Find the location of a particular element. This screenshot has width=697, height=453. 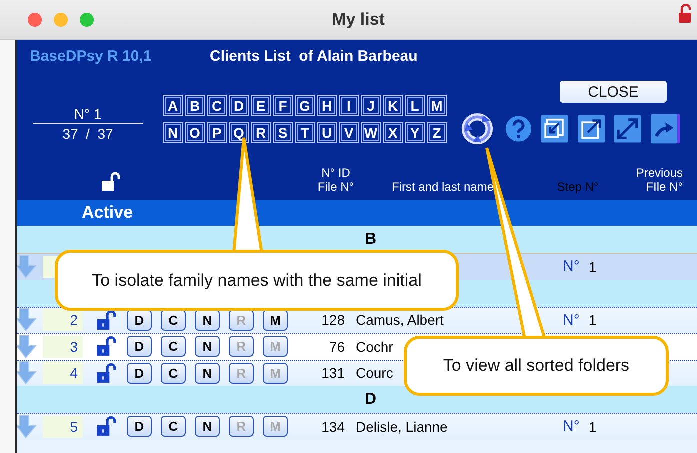

arrow-icon is located at coordinates (665, 129).